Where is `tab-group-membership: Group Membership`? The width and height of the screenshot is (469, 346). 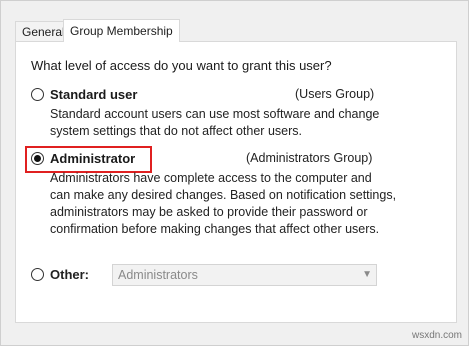
tab-group-membership: Group Membership is located at coordinates (121, 30).